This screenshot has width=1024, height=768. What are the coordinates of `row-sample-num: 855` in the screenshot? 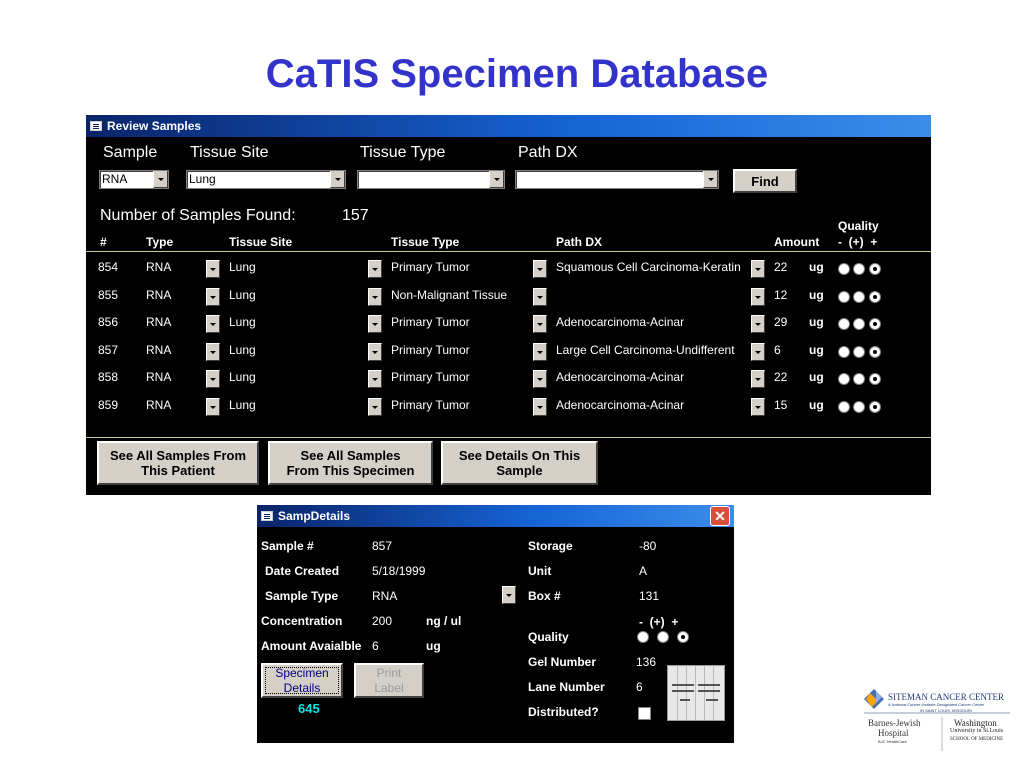 It's located at (108, 295).